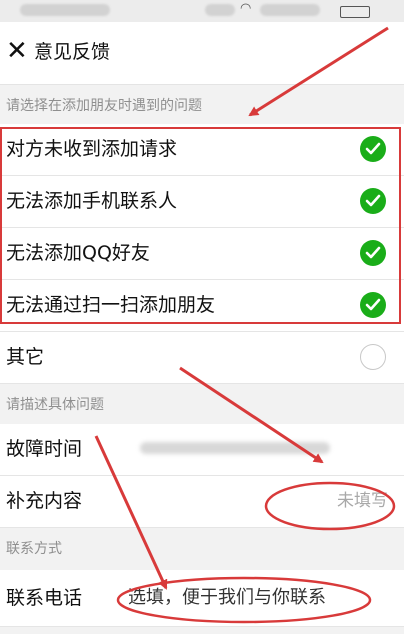 The height and width of the screenshot is (634, 404). I want to click on radio-circle-icon, so click(373, 357).